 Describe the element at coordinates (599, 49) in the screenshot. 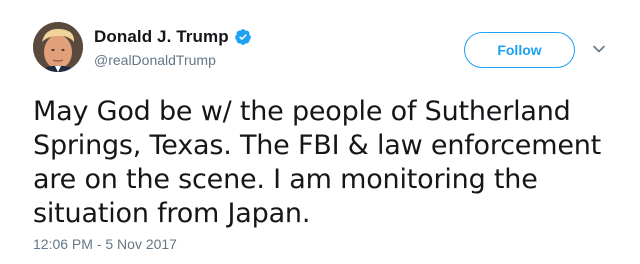

I see `chevron-down-icon` at that location.